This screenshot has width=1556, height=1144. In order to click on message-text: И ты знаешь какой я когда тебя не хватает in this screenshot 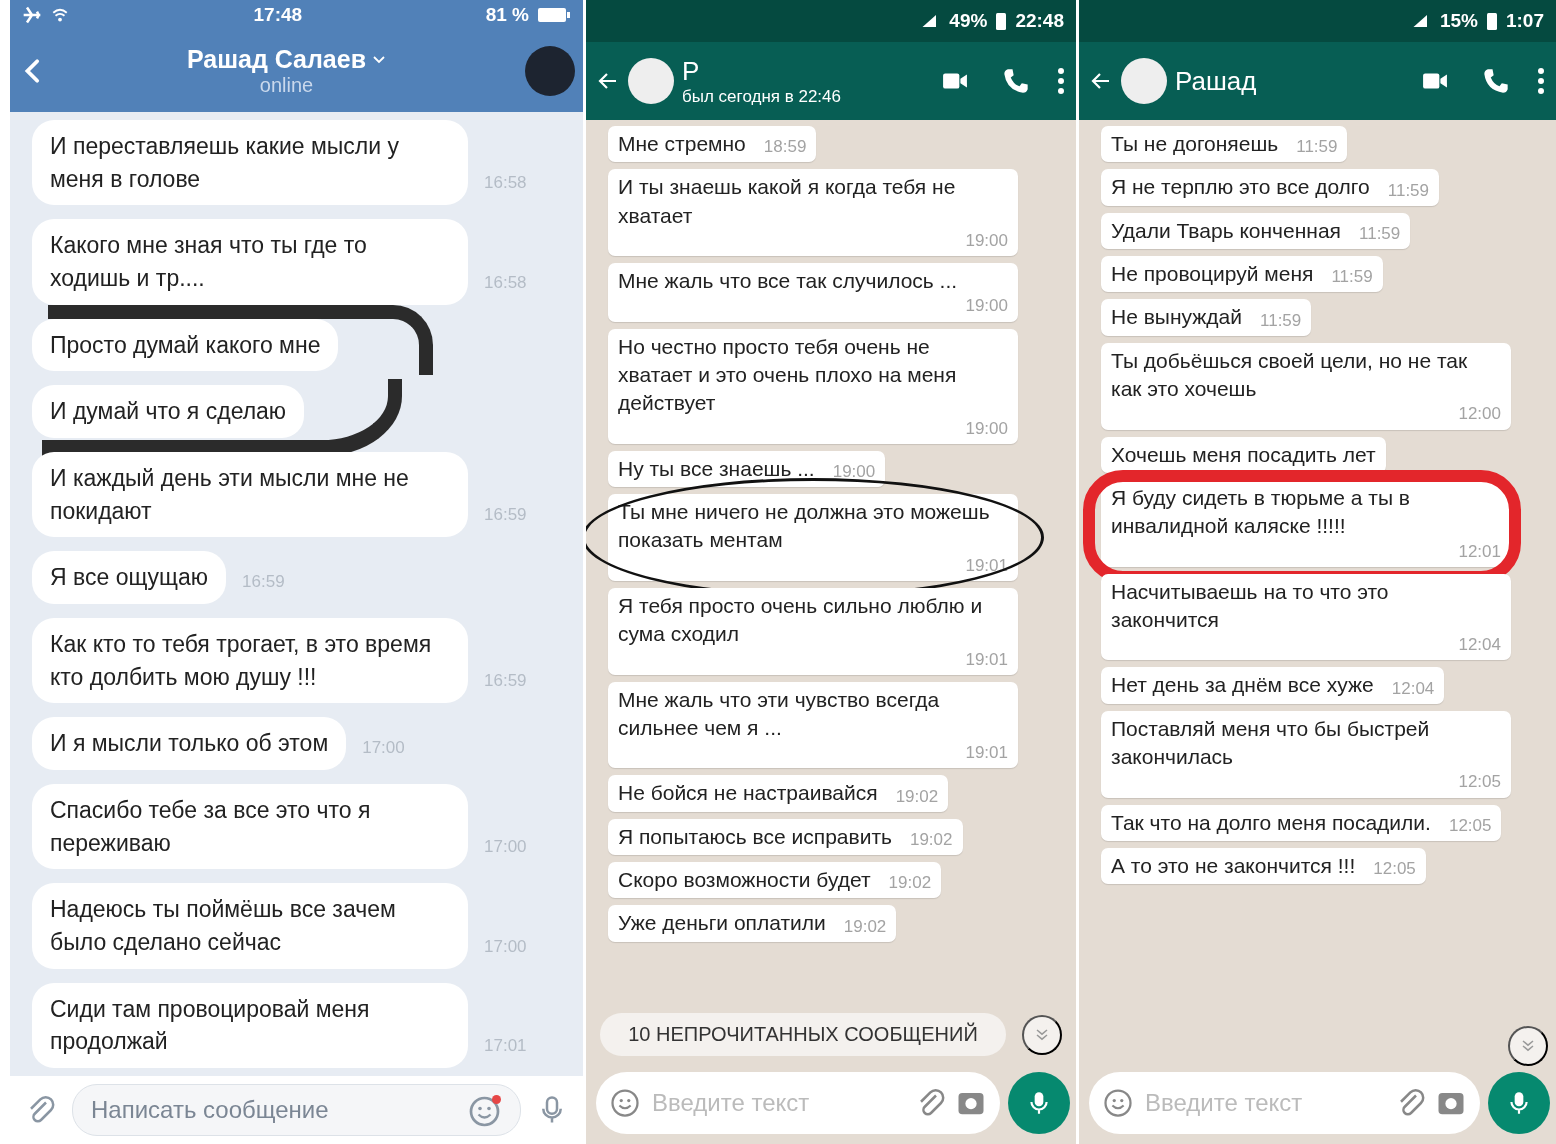, I will do `click(787, 201)`.